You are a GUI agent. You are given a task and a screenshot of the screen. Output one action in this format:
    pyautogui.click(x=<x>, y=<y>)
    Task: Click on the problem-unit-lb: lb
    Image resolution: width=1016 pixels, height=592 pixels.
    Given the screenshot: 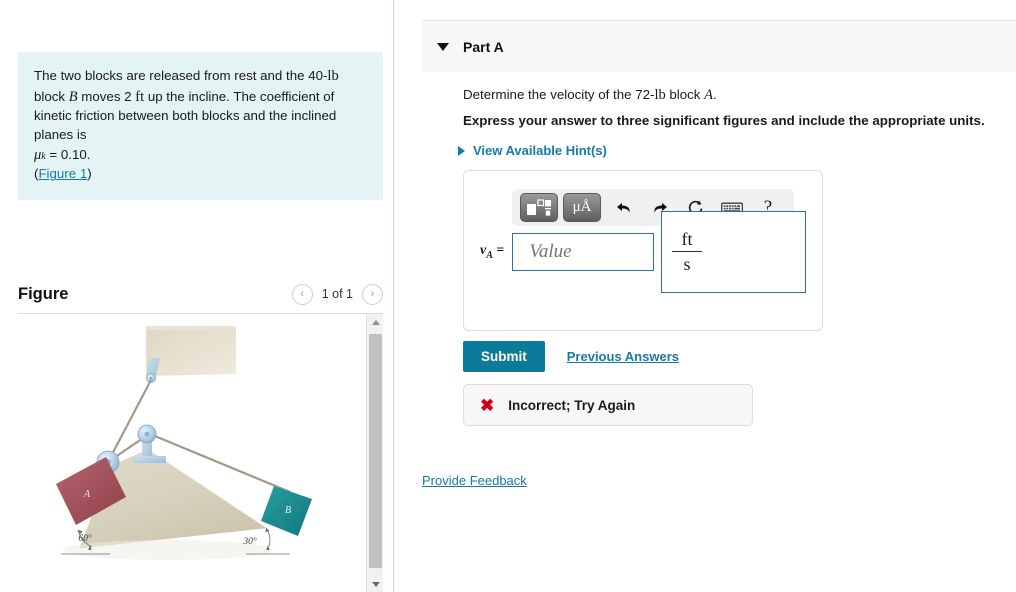 What is the action you would take?
    pyautogui.click(x=333, y=76)
    